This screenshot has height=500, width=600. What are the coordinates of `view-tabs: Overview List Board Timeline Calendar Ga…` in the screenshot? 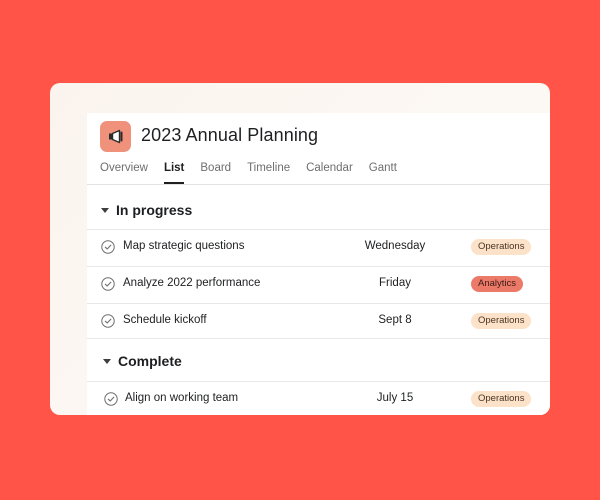 It's located at (256, 172).